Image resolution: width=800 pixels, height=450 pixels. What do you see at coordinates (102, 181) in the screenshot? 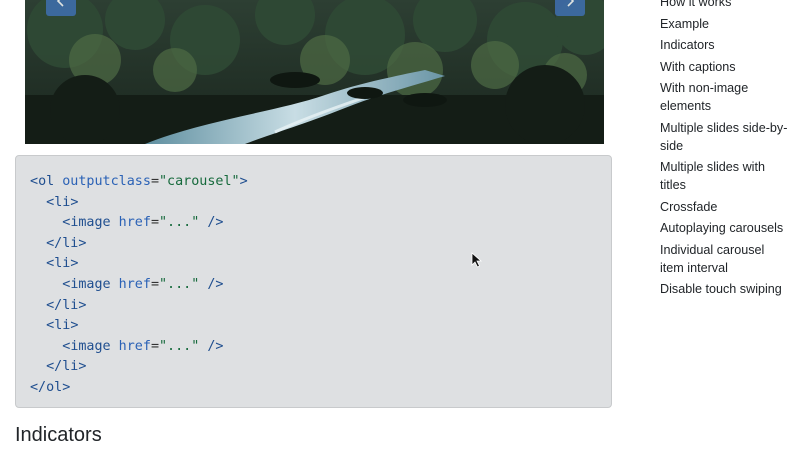
I see `code-token-attr: outputclass` at bounding box center [102, 181].